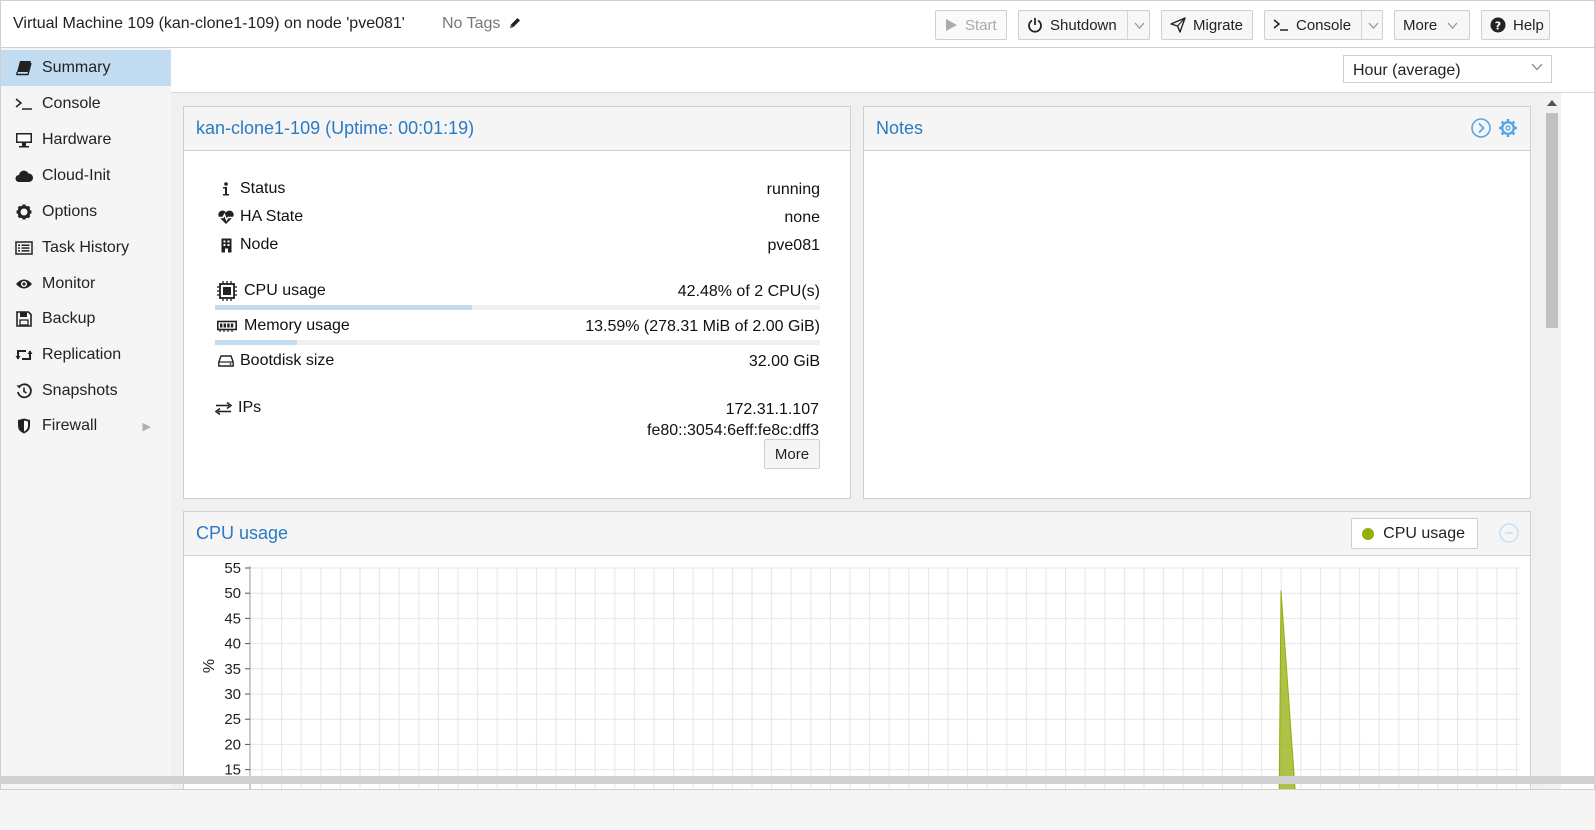 This screenshot has width=1595, height=830. What do you see at coordinates (232, 618) in the screenshot?
I see `y-tick-label: 45` at bounding box center [232, 618].